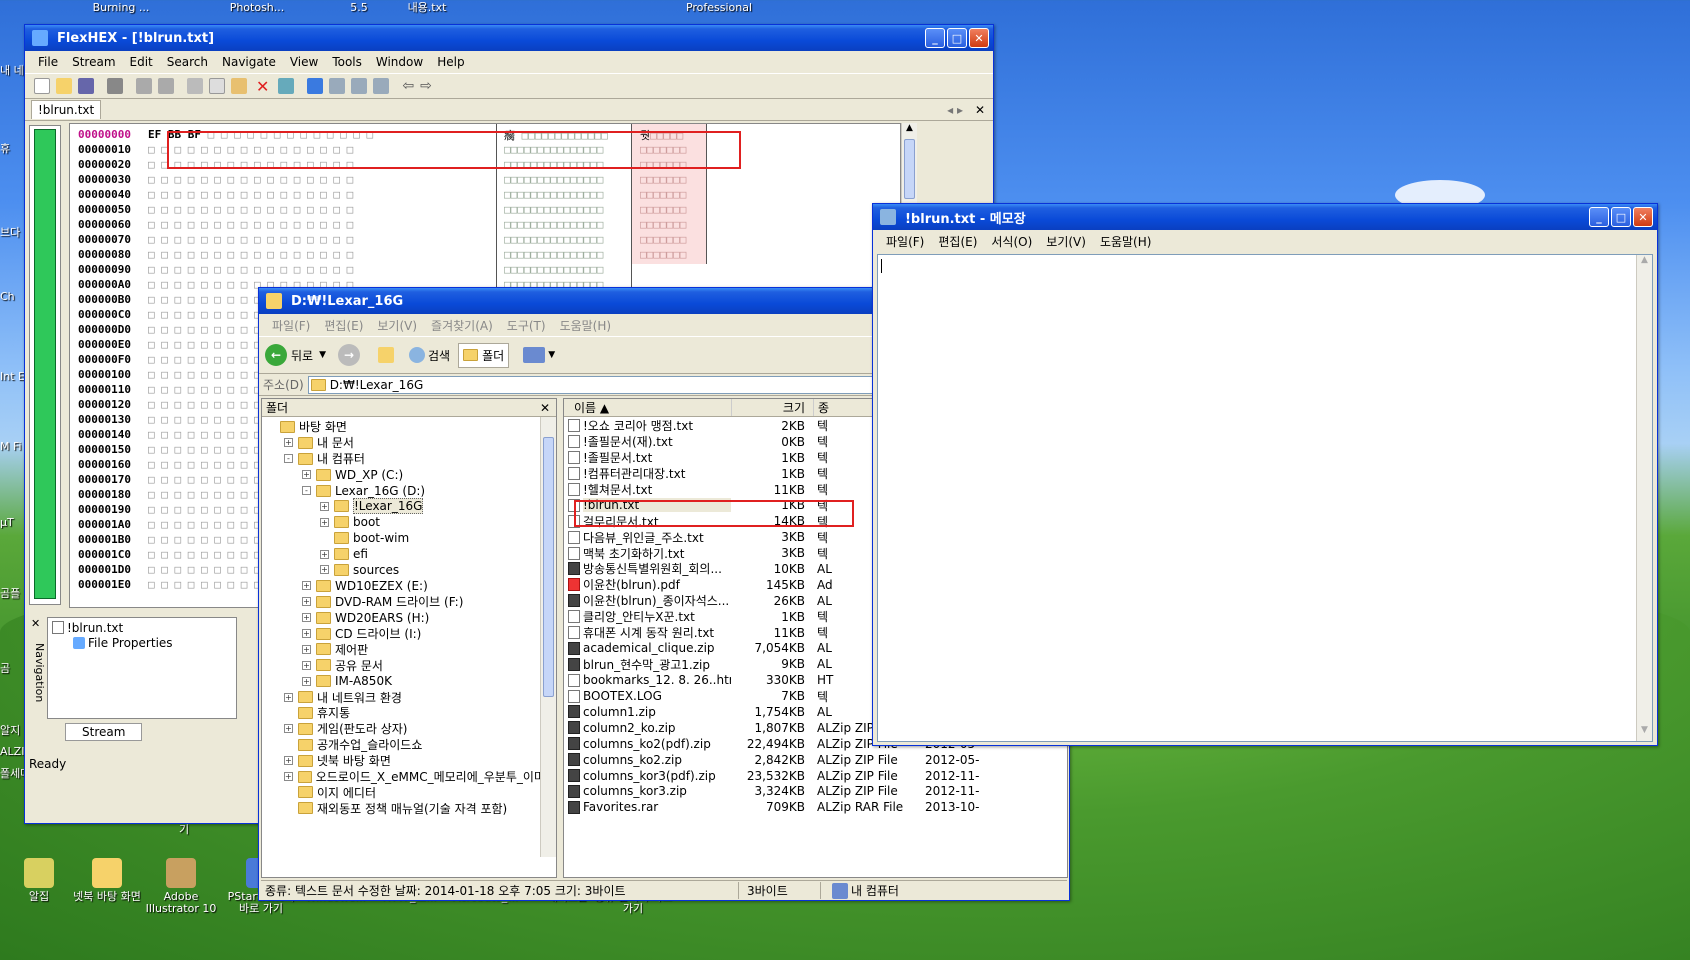  Describe the element at coordinates (239, 86) in the screenshot. I see `paste-icon` at that location.